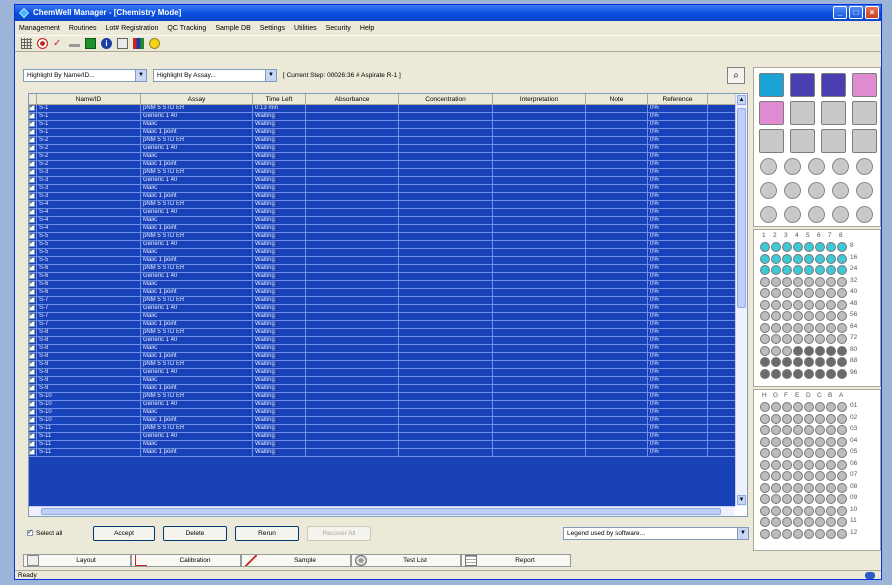  Describe the element at coordinates (656, 533) in the screenshot. I see `legend-combo: Legend used by software... ▼` at that location.